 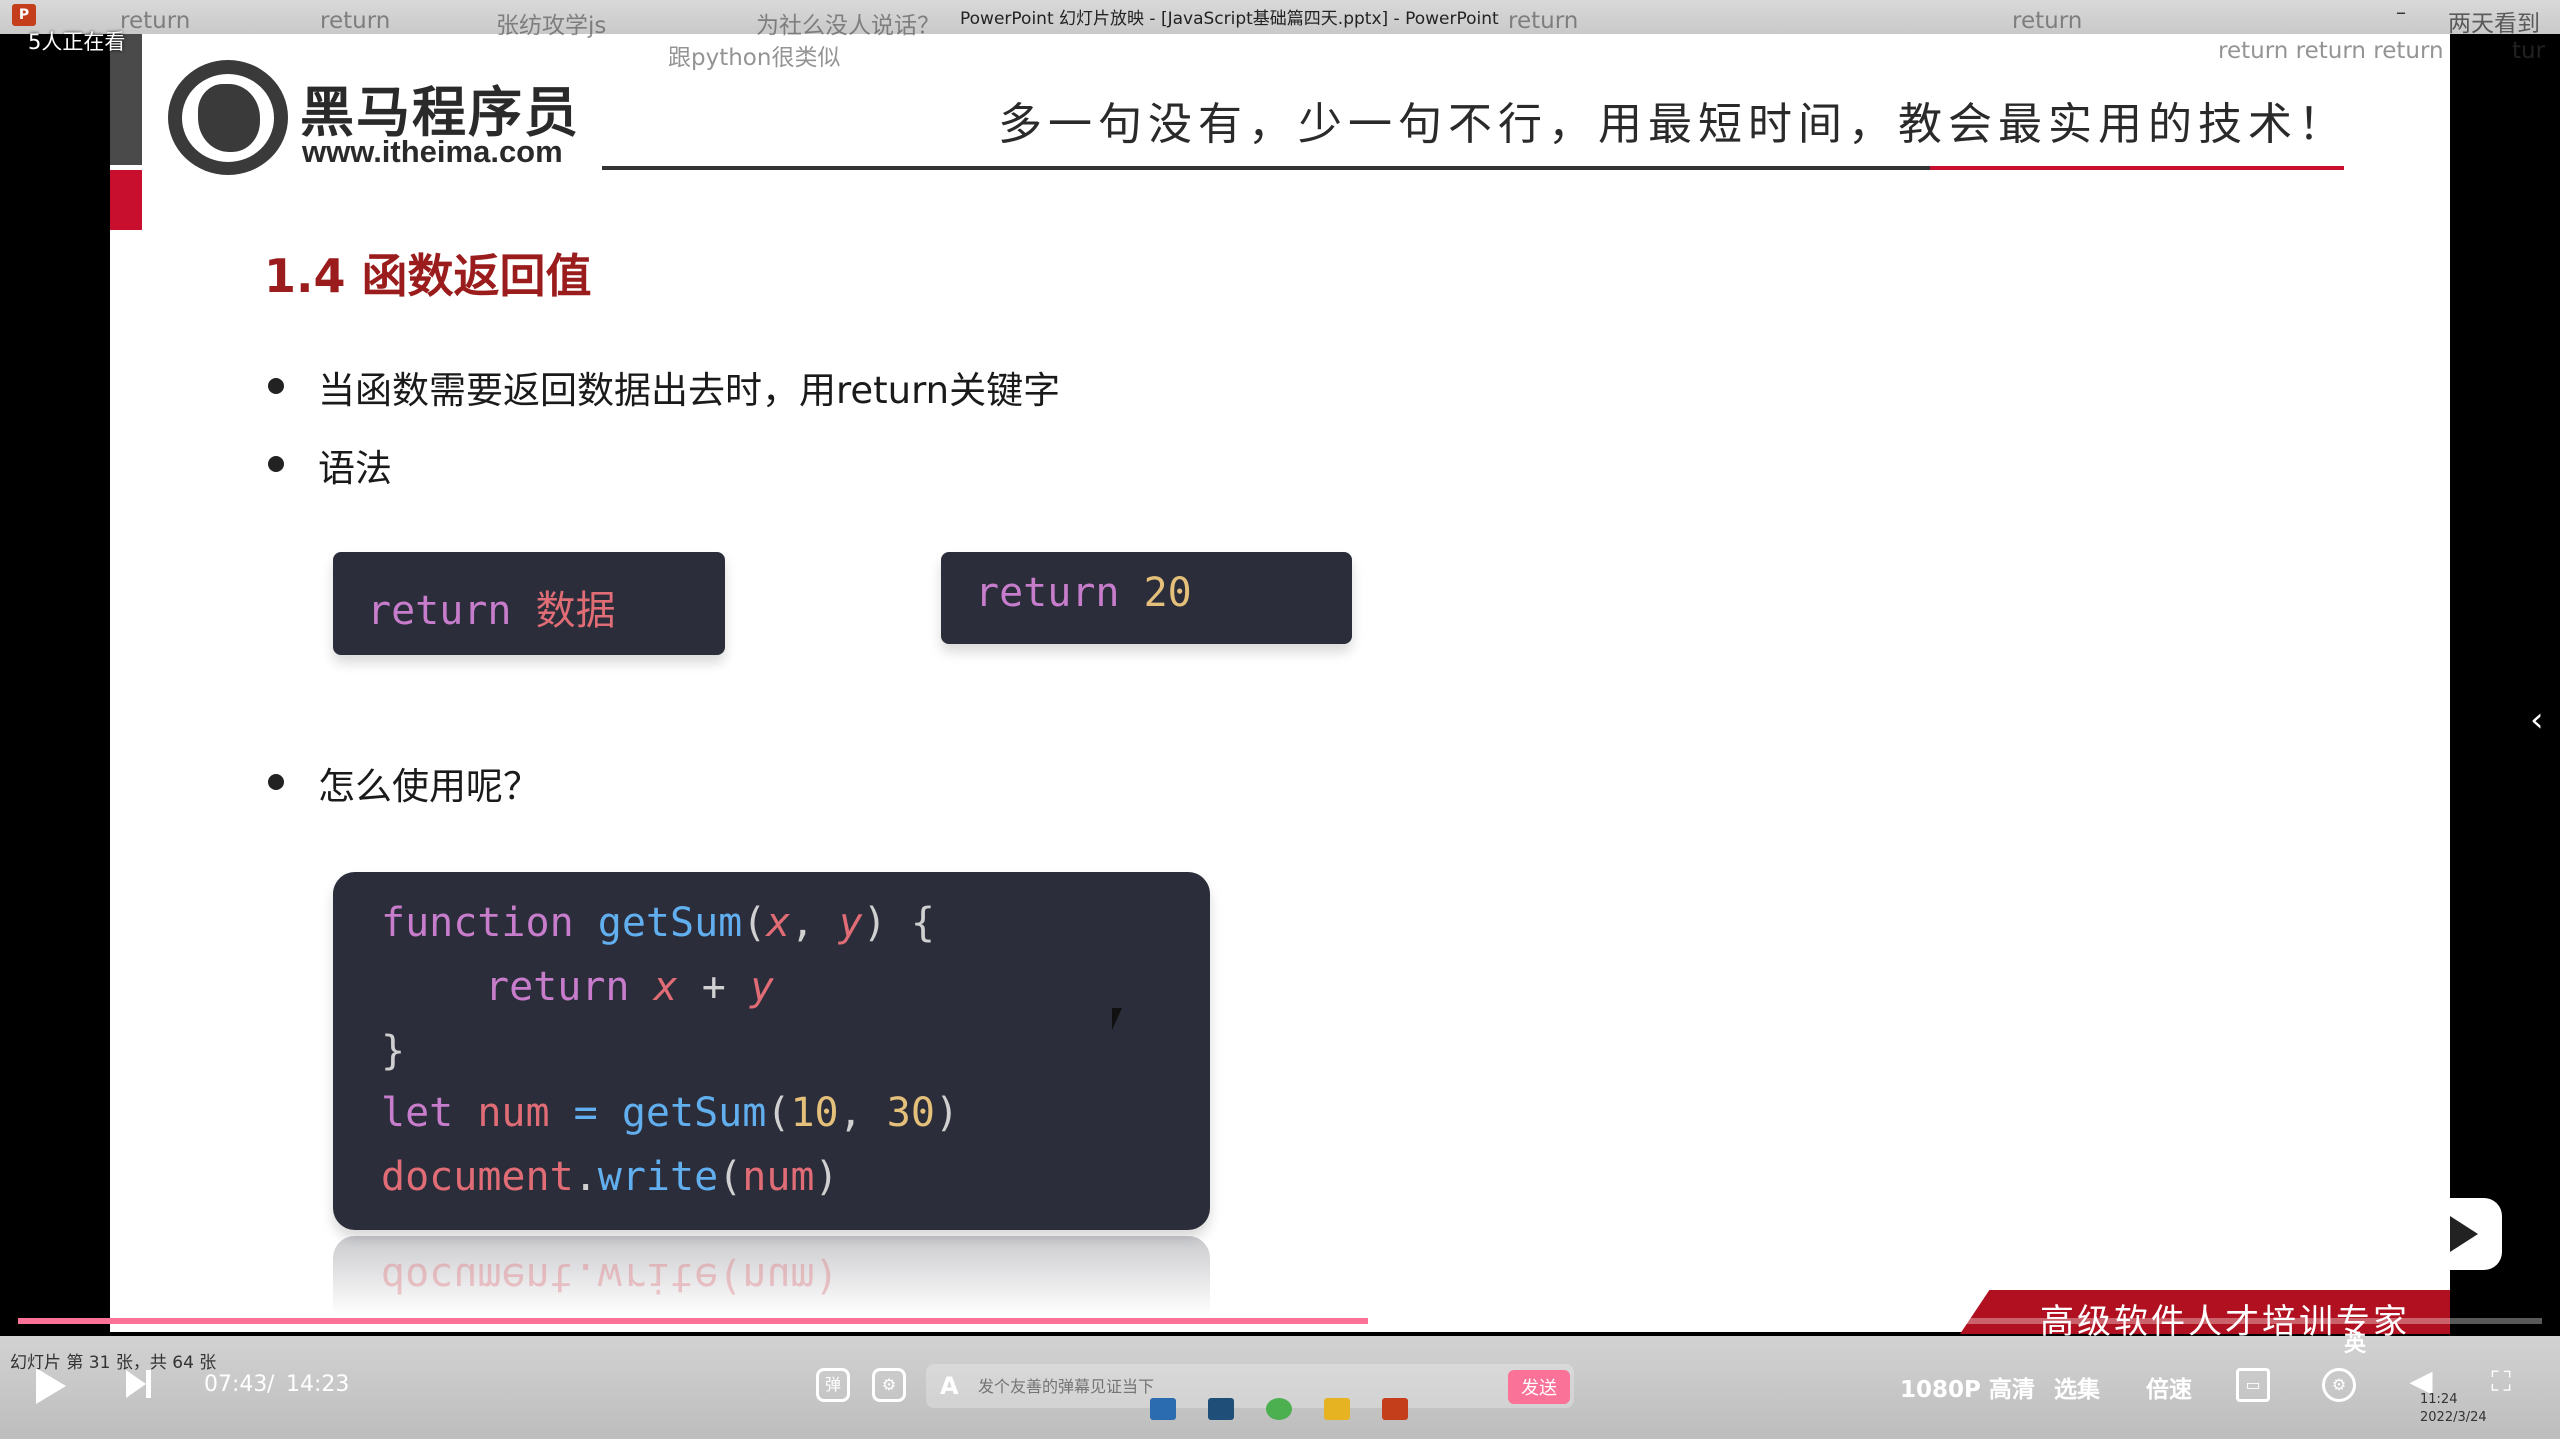 I want to click on header-divider-accent, so click(x=2137, y=168).